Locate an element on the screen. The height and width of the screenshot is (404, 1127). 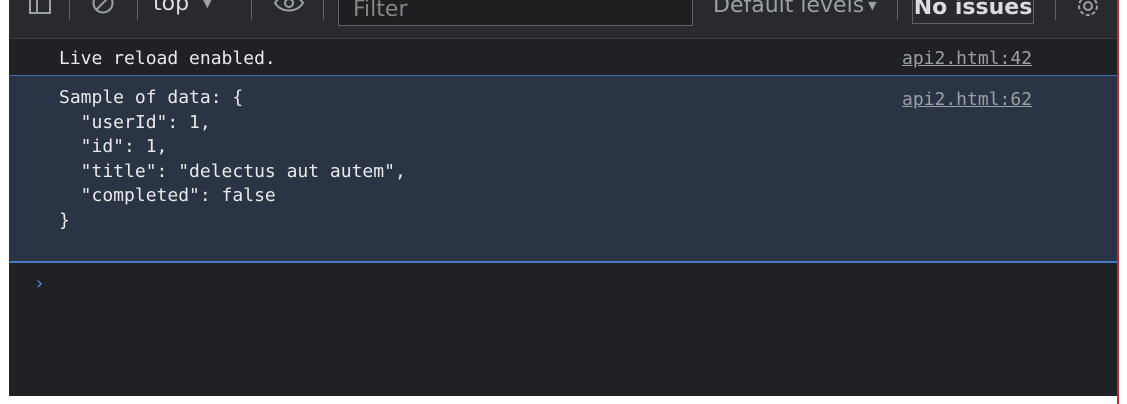
issues-button: No issues is located at coordinates (973, 12).